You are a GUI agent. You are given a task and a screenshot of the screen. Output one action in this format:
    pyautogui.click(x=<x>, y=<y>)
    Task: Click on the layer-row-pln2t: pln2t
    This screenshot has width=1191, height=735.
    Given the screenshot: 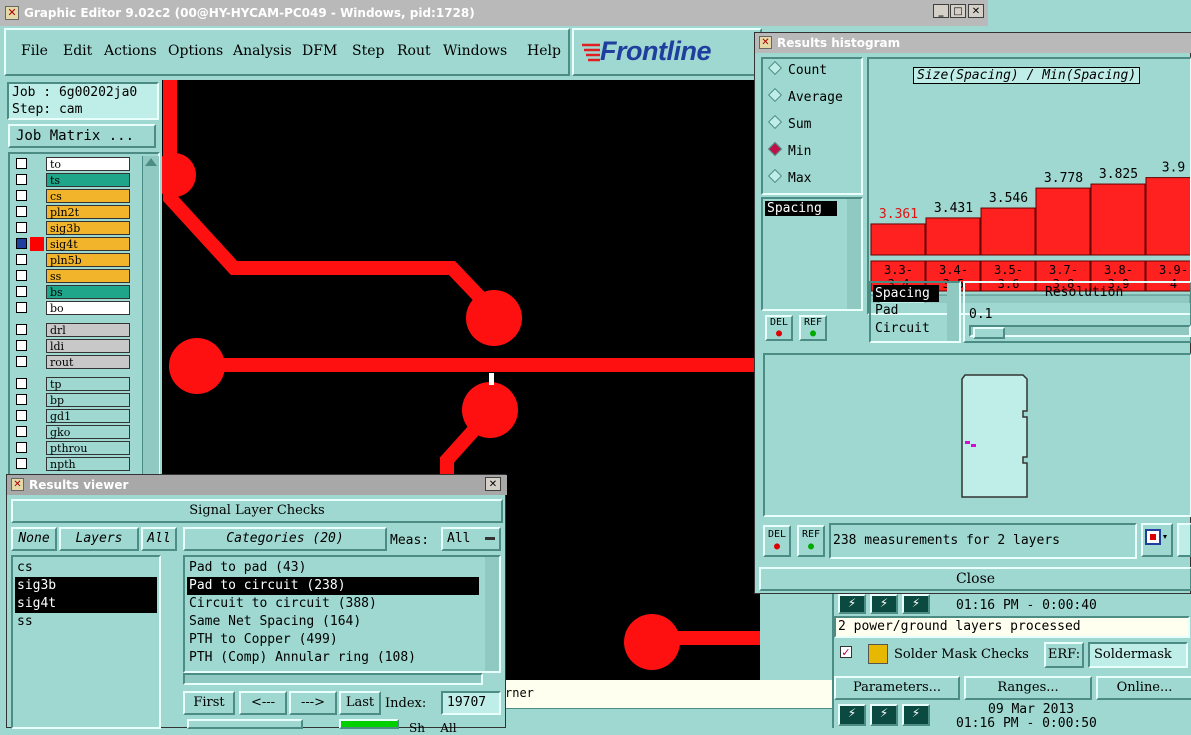 What is the action you would take?
    pyautogui.click(x=71, y=212)
    